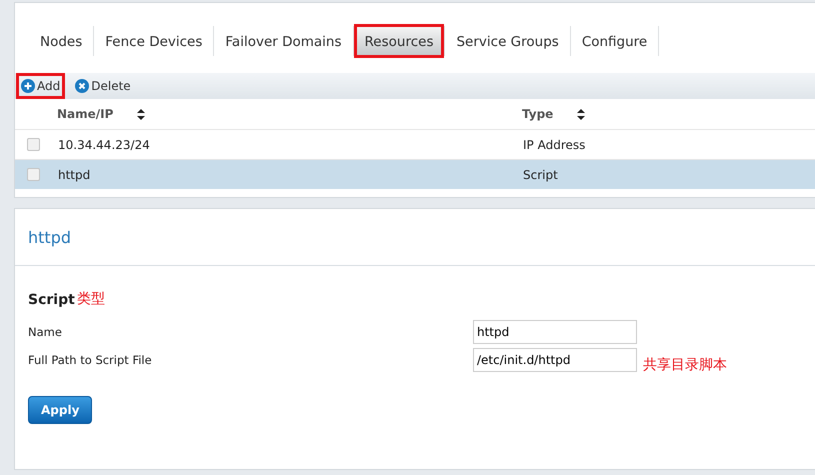 This screenshot has width=815, height=475. I want to click on field-label: Full Path to Script File, so click(90, 360).